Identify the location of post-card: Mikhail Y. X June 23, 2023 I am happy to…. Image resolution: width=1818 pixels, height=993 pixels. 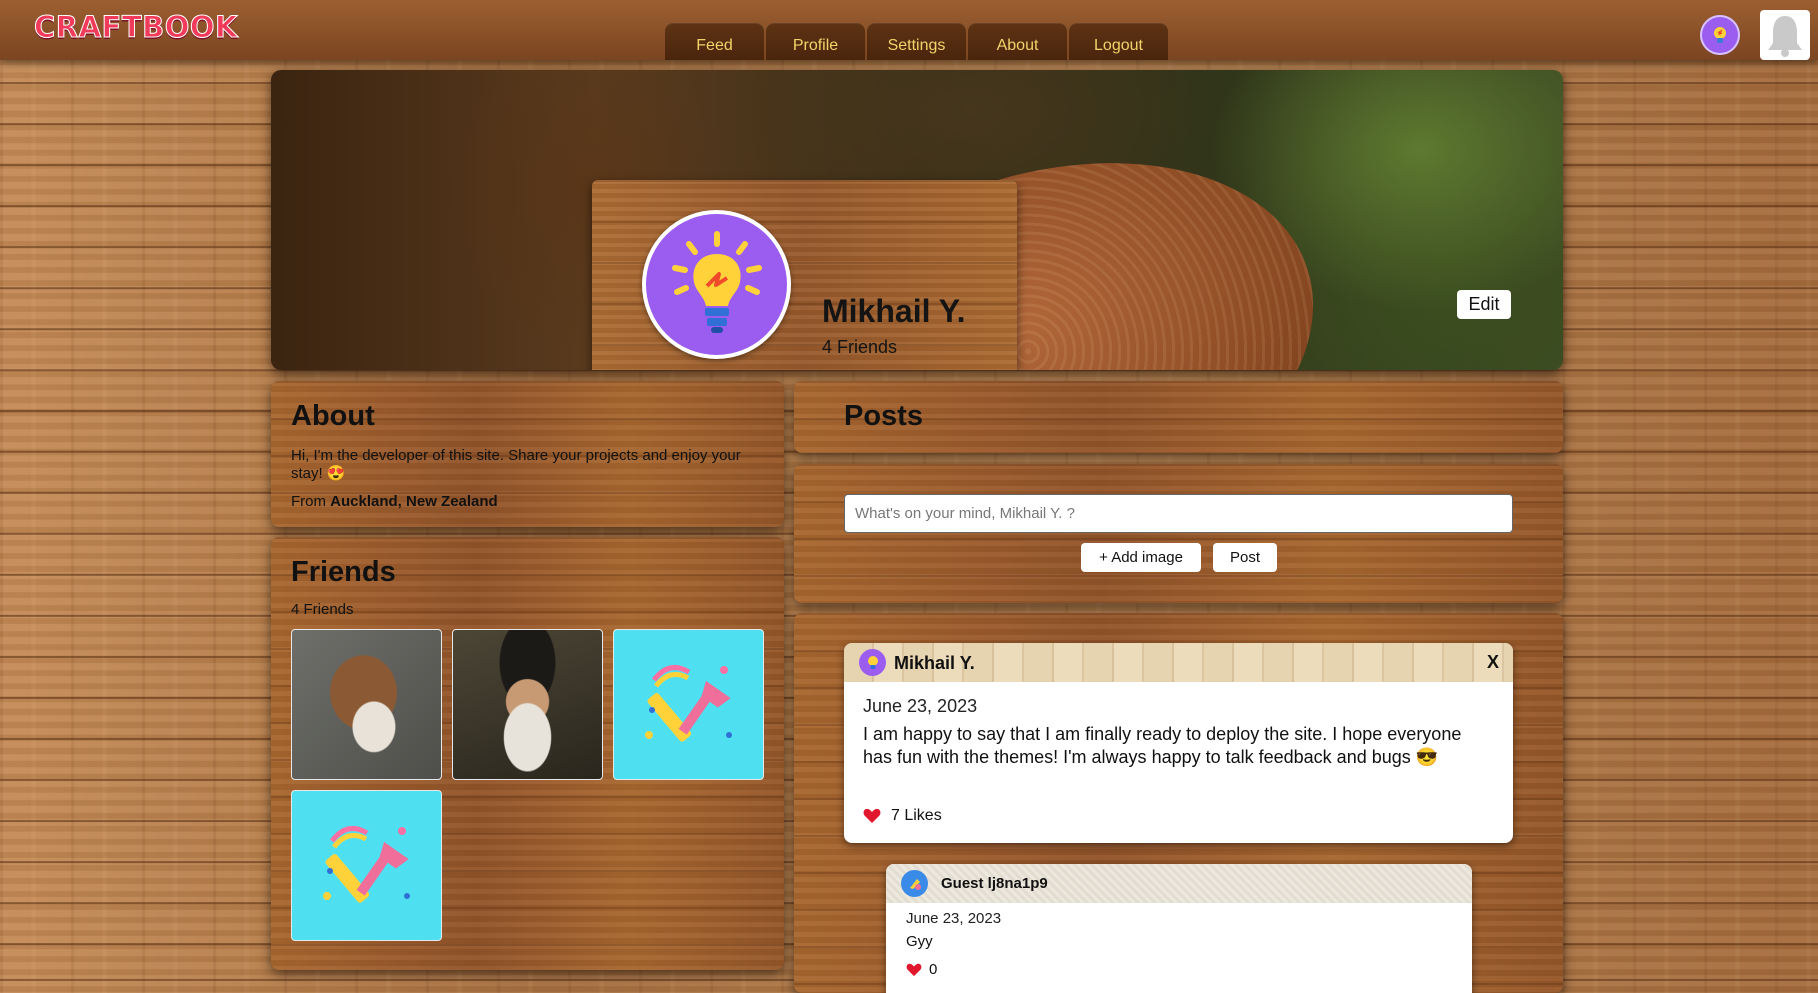
(1178, 743).